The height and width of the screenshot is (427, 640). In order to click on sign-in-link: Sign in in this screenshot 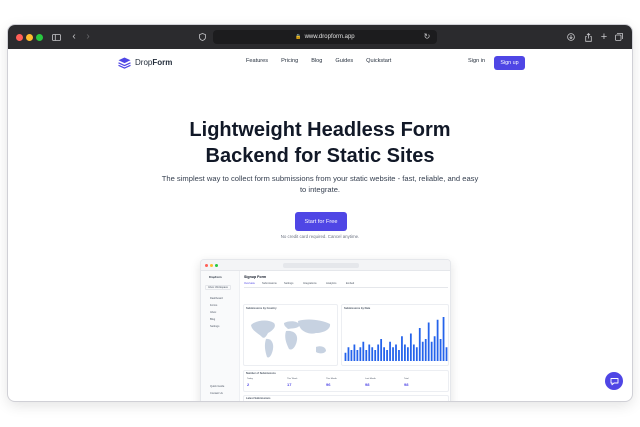, I will do `click(476, 61)`.